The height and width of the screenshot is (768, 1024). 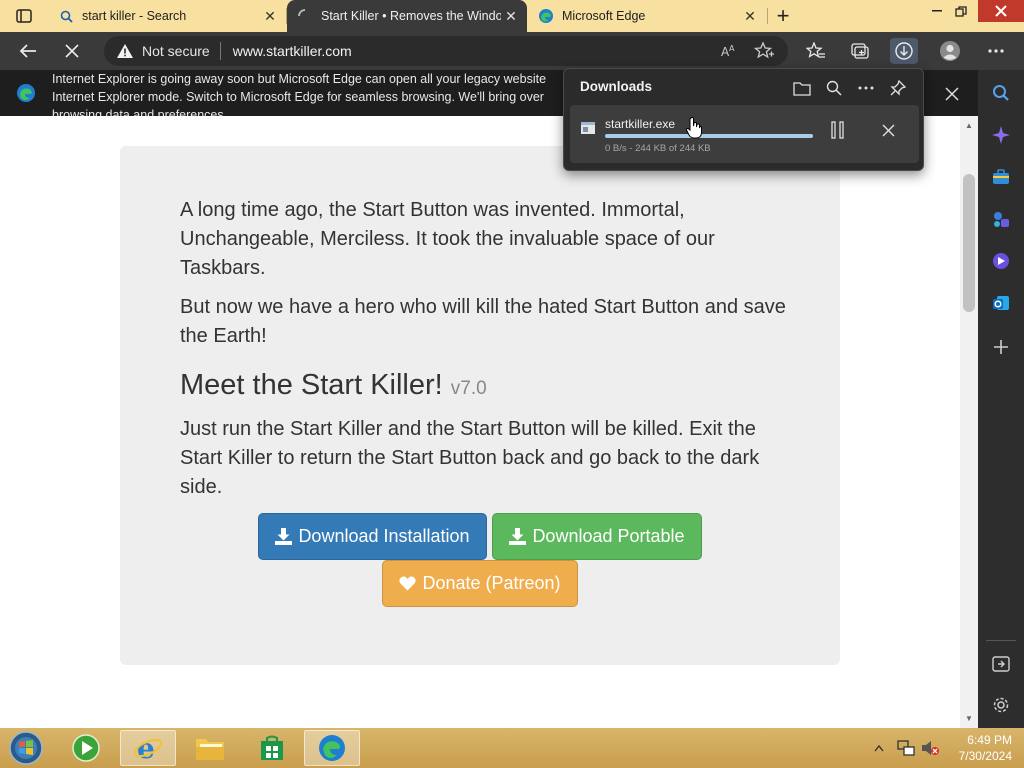 What do you see at coordinates (647, 16) in the screenshot?
I see `tab-microsoft-edge: Microsoft Edge ✕` at bounding box center [647, 16].